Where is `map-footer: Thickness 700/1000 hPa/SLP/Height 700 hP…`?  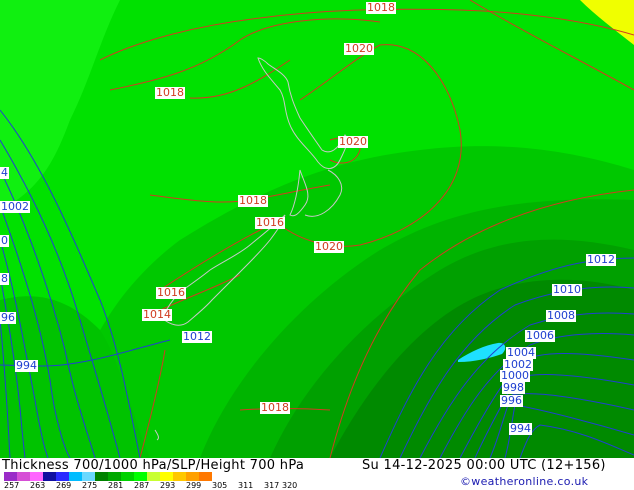
map-footer: Thickness 700/1000 hPa/SLP/Height 700 hP… is located at coordinates (317, 474).